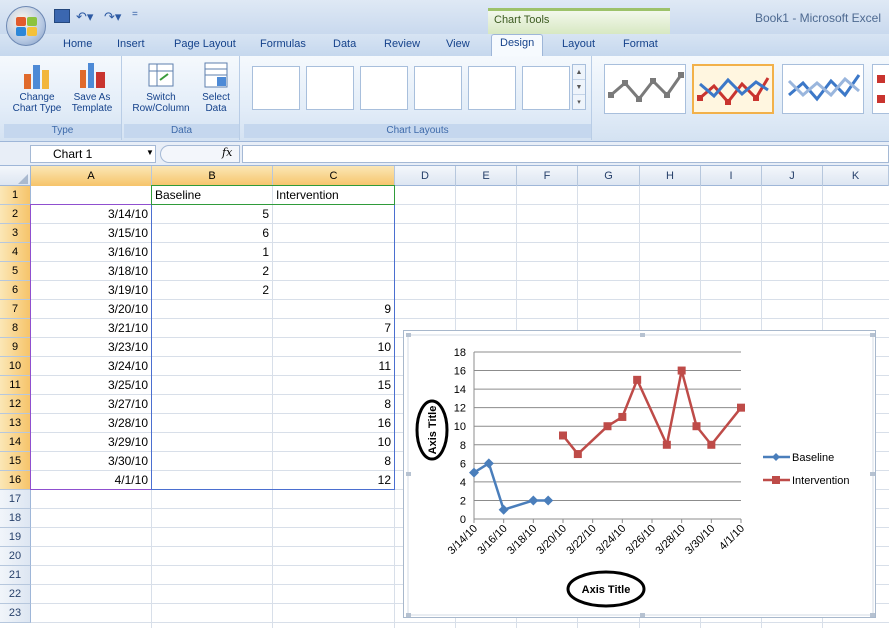  Describe the element at coordinates (547, 176) in the screenshot. I see `column-header-f: F` at that location.